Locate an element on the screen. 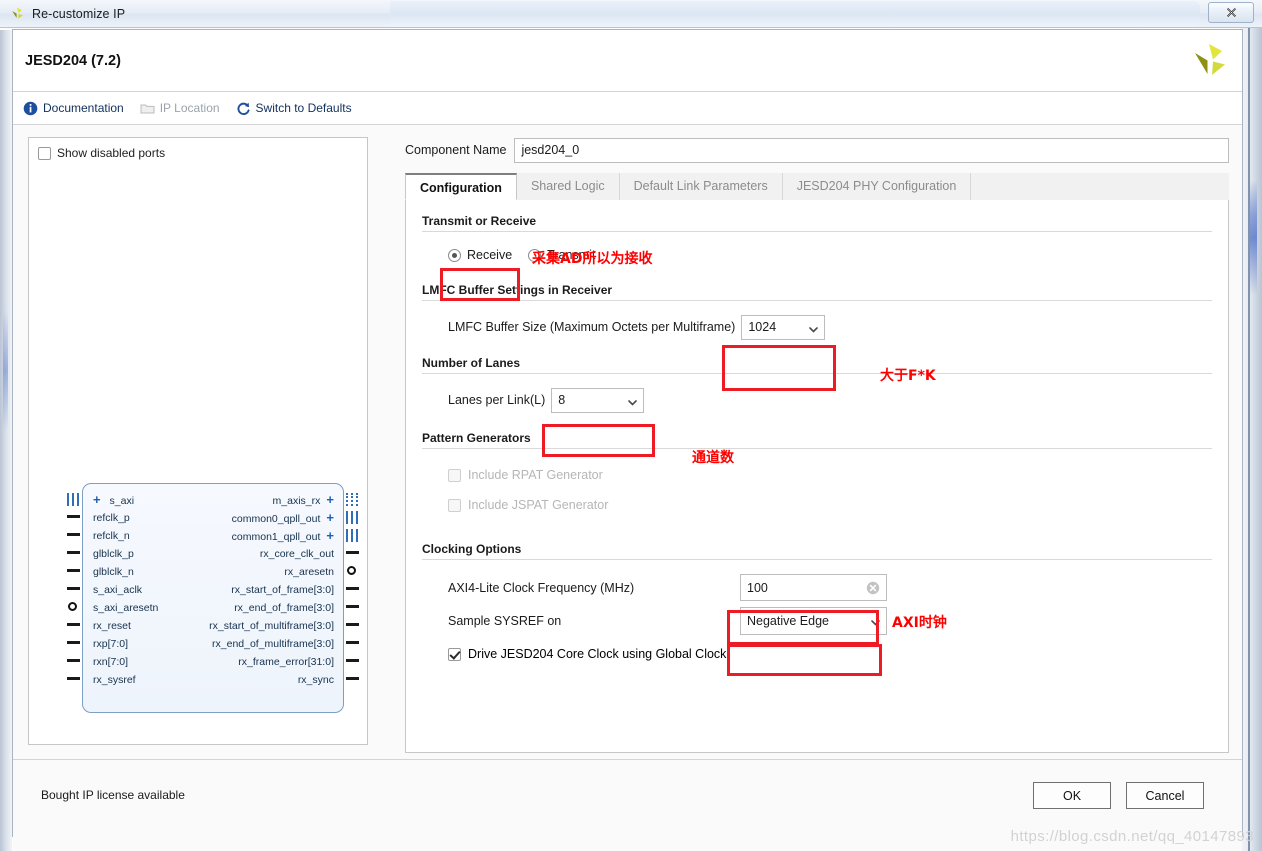  include-rpat-generator-checkbox: Include RPAT Generator is located at coordinates (817, 475).